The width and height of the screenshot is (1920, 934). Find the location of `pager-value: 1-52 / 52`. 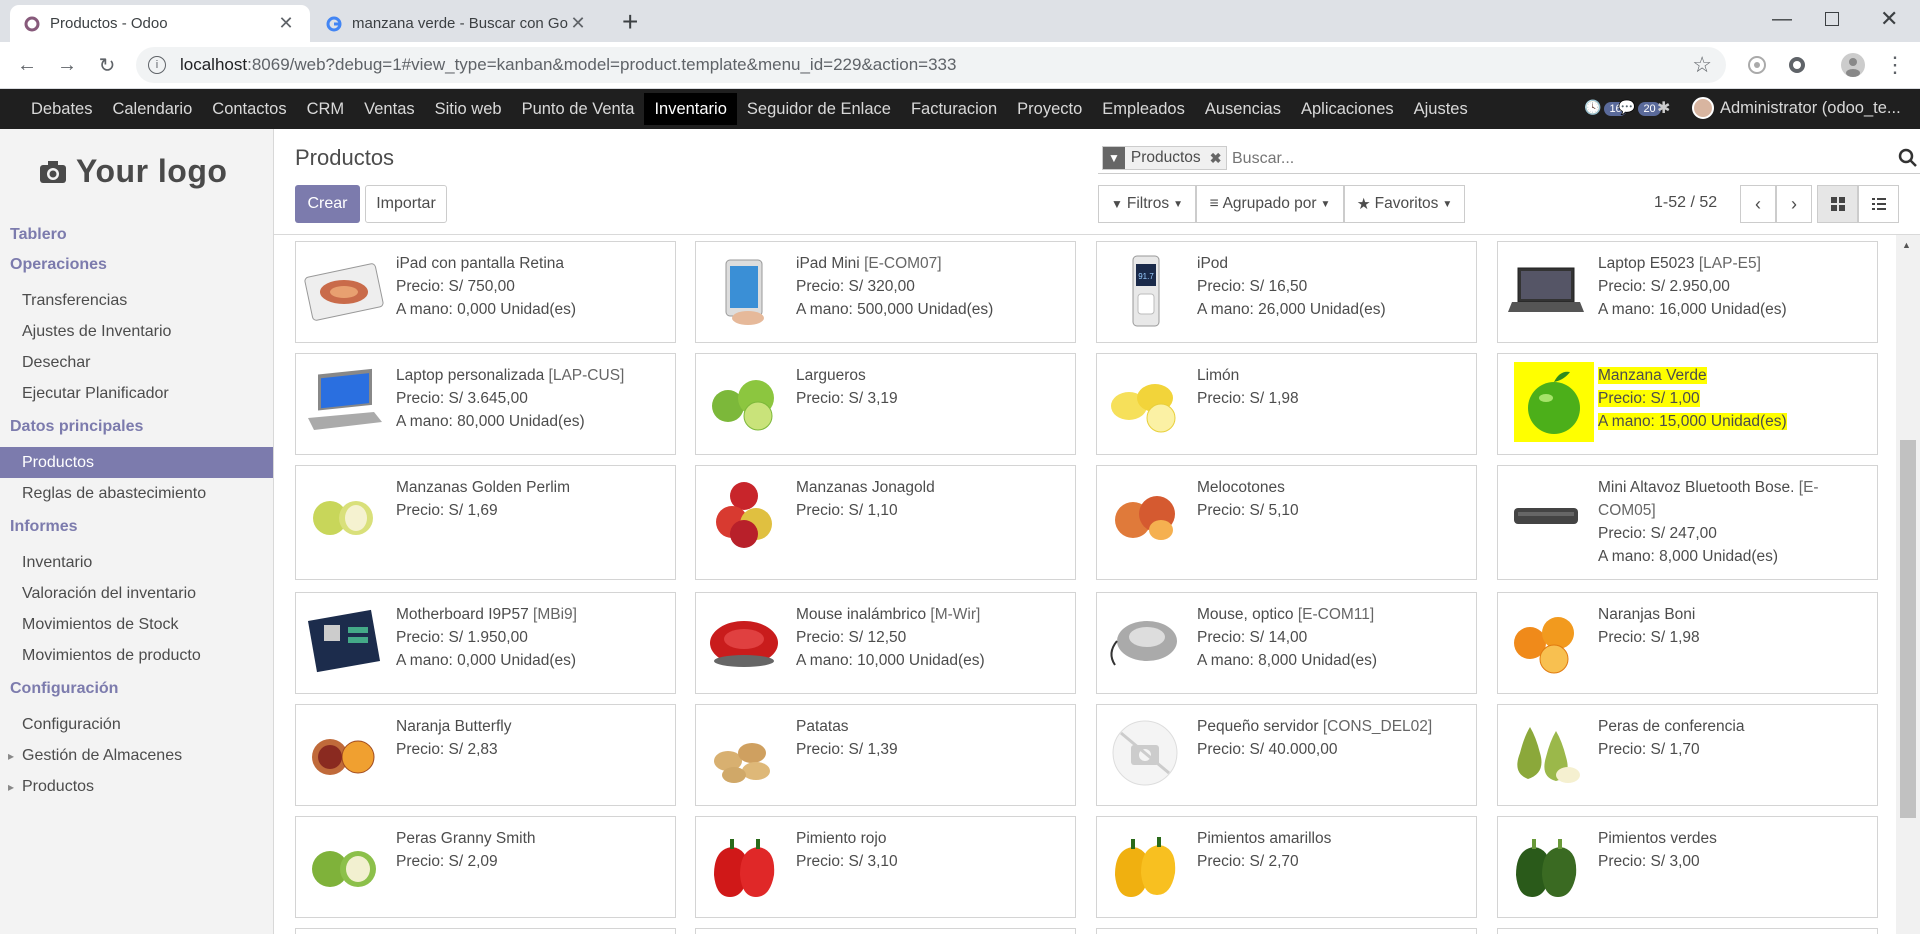

pager-value: 1-52 / 52 is located at coordinates (1685, 203).